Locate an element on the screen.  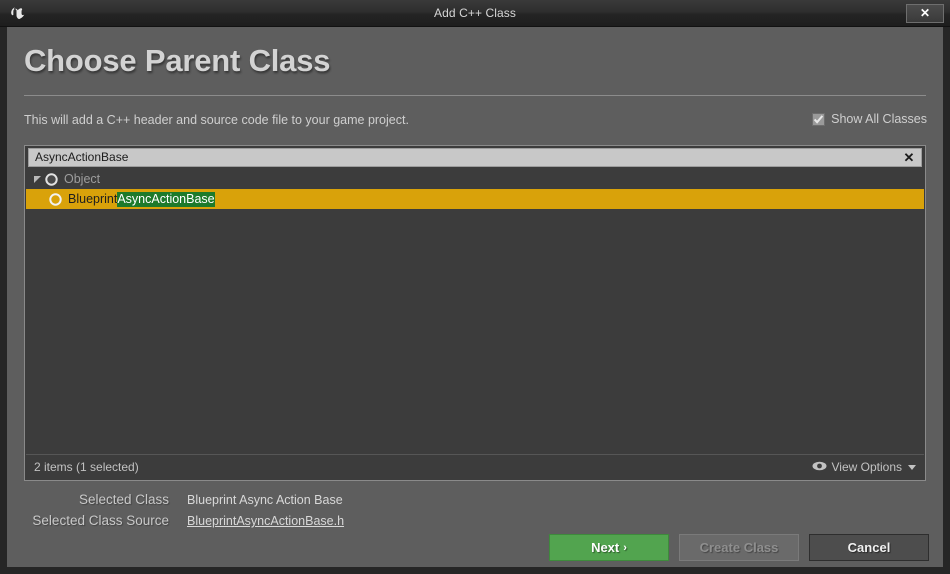
window-title: Add C++ Class is located at coordinates (474, 13).